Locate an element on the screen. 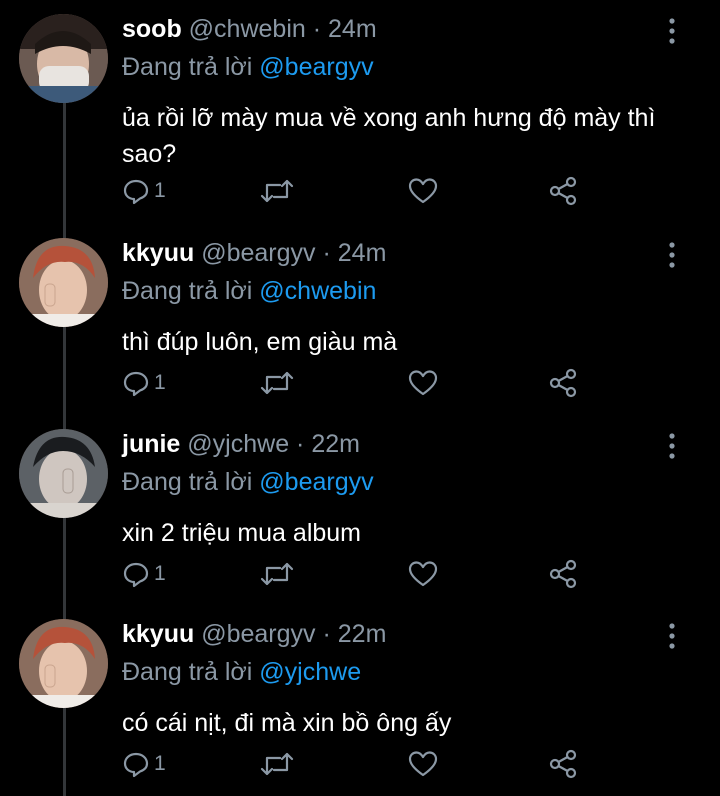 This screenshot has height=796, width=720. tweet-header: kkyuu @beargyv · 24m is located at coordinates (254, 253).